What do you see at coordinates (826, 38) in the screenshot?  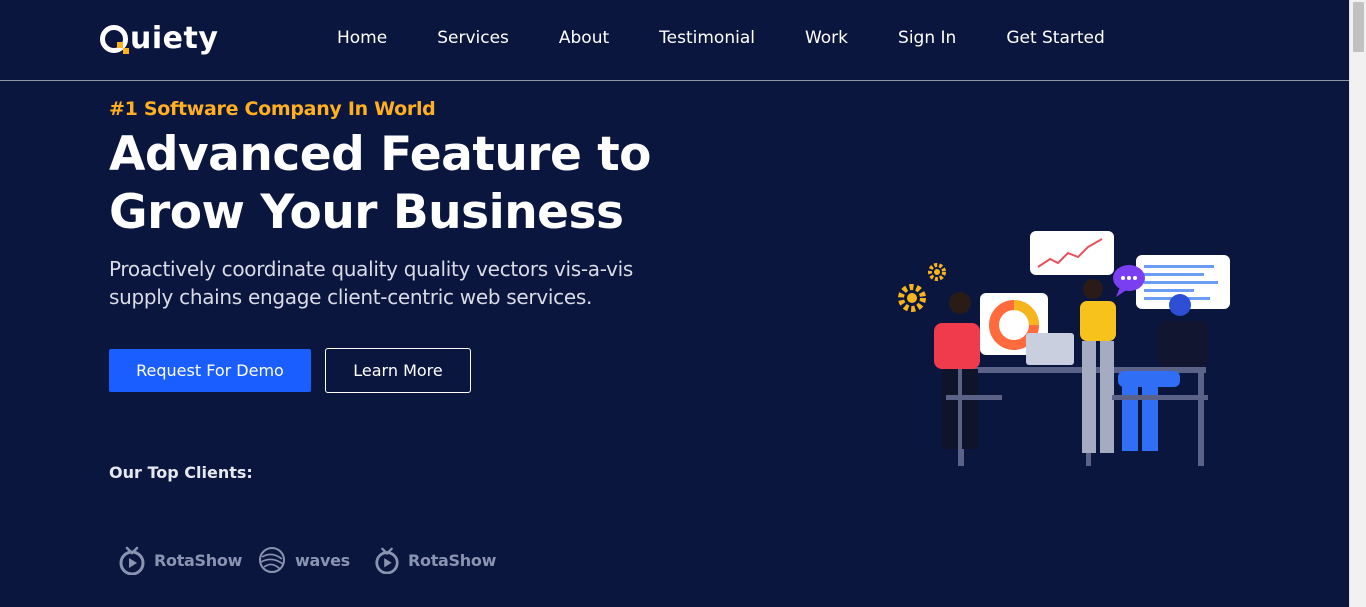 I see `nav-work: Work` at bounding box center [826, 38].